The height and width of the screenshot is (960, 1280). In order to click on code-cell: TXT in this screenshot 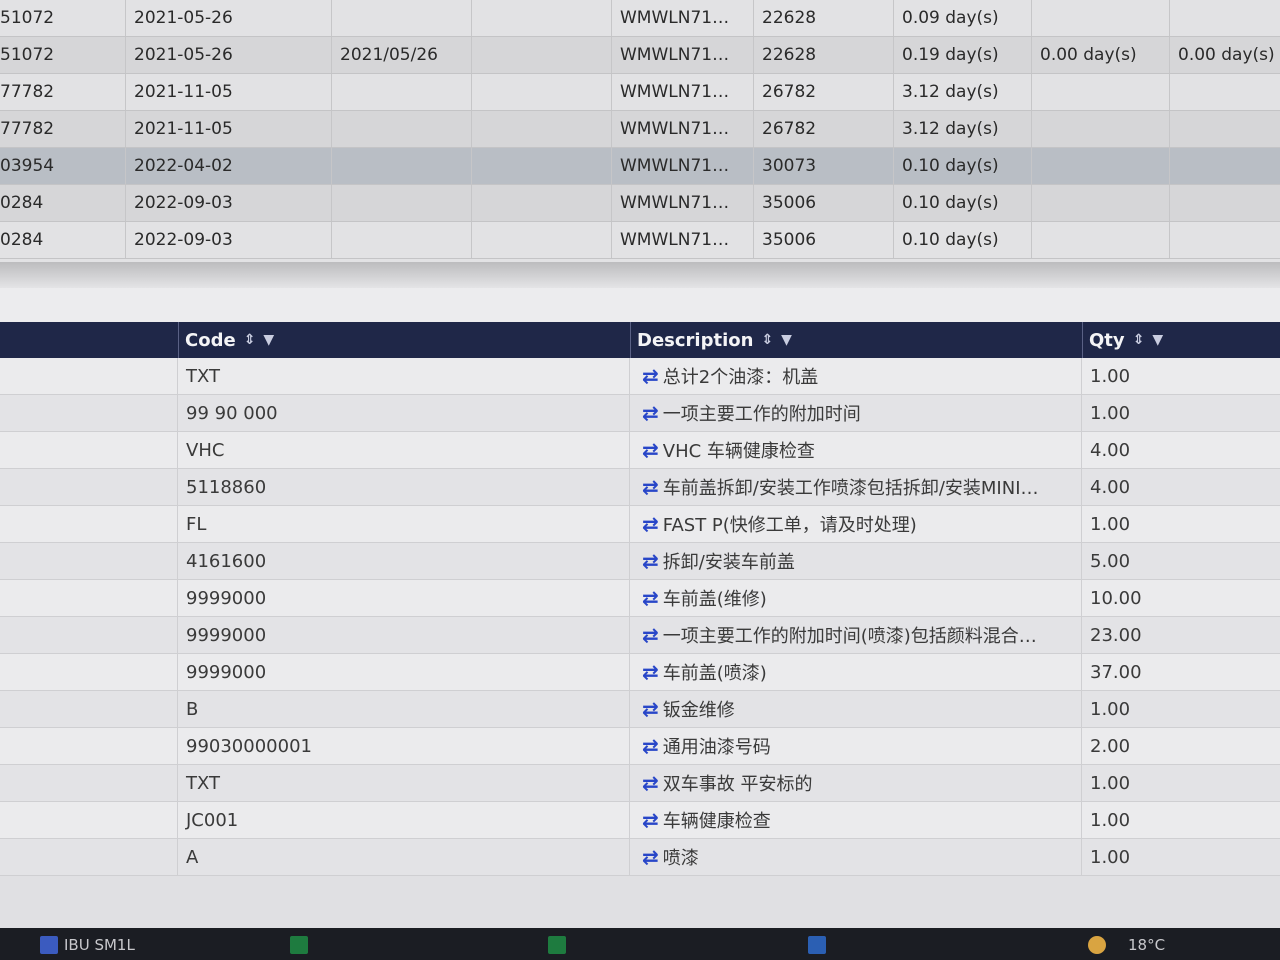, I will do `click(404, 376)`.